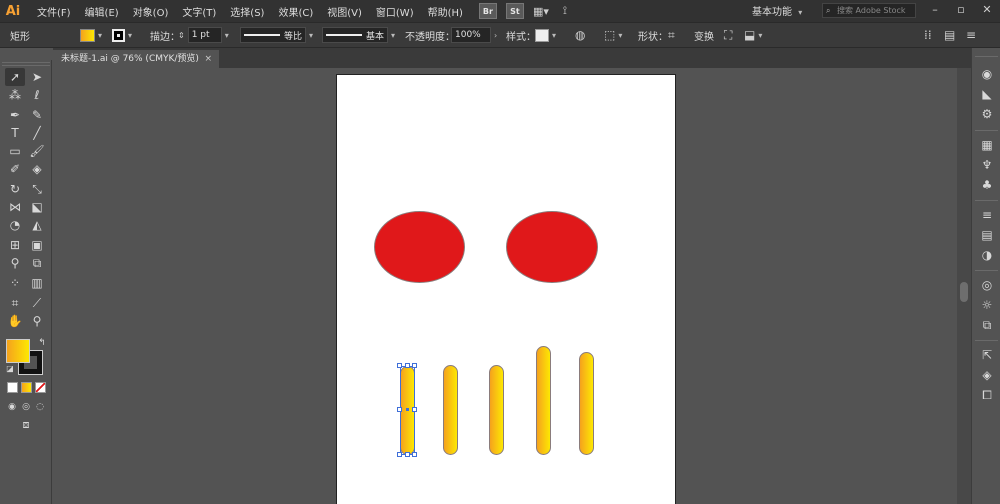 This screenshot has width=1000, height=504. Describe the element at coordinates (122, 35) in the screenshot. I see `stroke-color-control: ▾` at that location.